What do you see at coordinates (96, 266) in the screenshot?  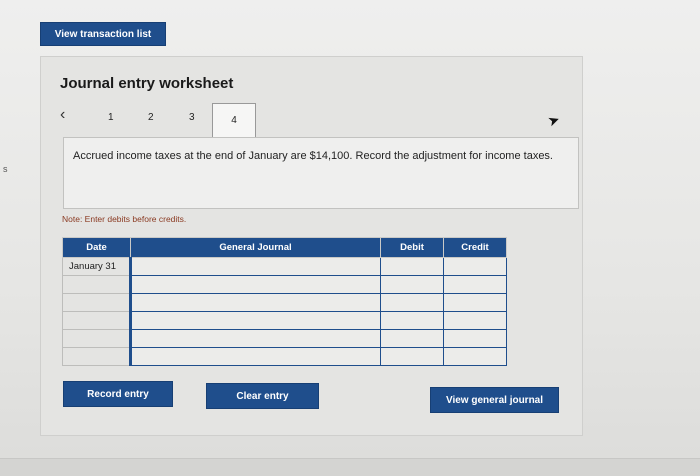 I see `date-cell: January 31` at bounding box center [96, 266].